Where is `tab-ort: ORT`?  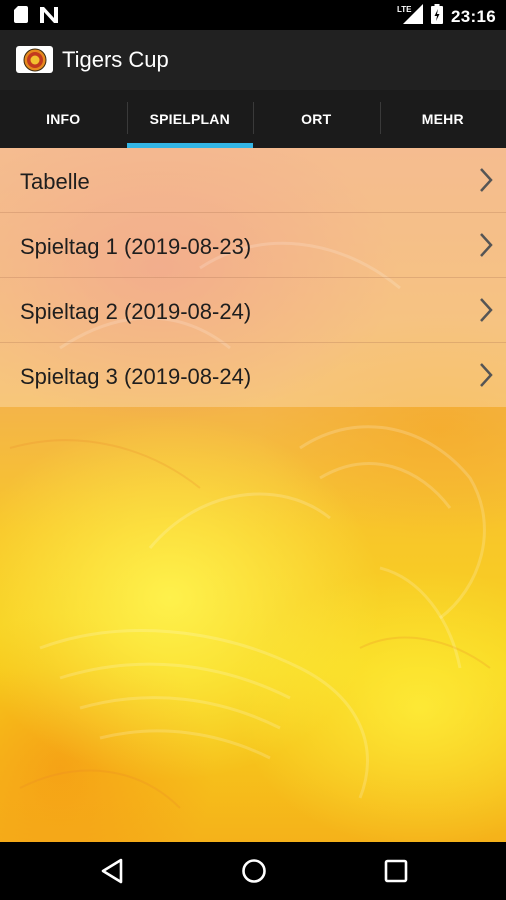 tab-ort: ORT is located at coordinates (316, 119).